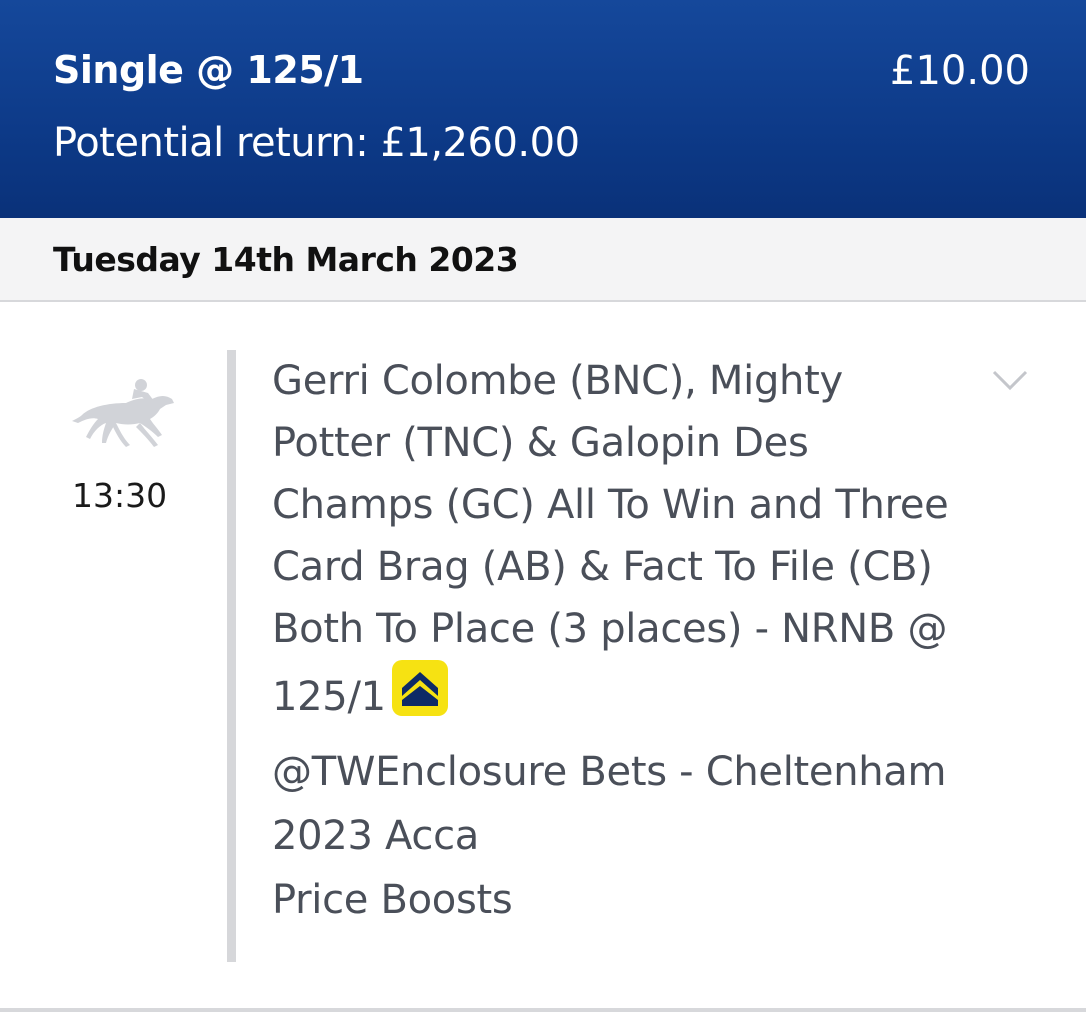 This screenshot has width=1086, height=1012. Describe the element at coordinates (419, 688) in the screenshot. I see `price-boost-icon` at that location.